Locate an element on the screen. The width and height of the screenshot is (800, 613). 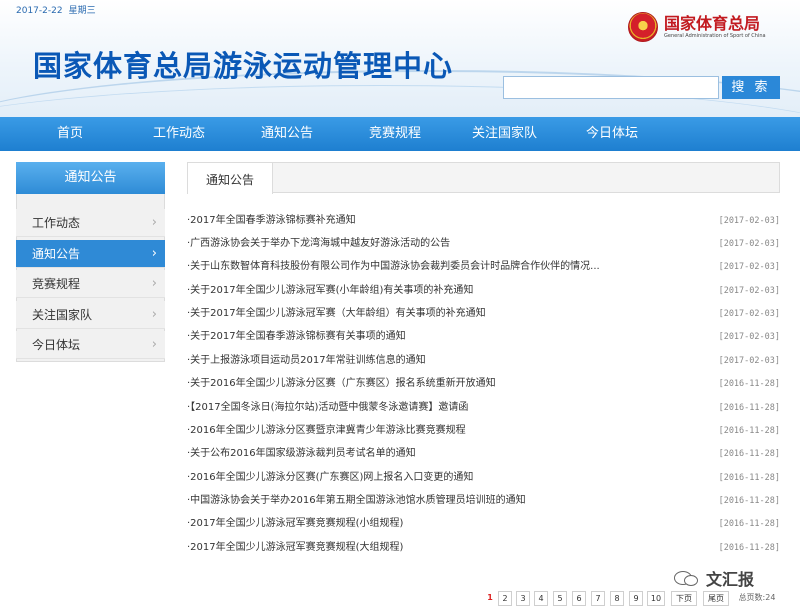
news-title-link: ·2017年全国少儿游泳冠军赛竞赛规程(大组规程) is located at coordinates (295, 548).